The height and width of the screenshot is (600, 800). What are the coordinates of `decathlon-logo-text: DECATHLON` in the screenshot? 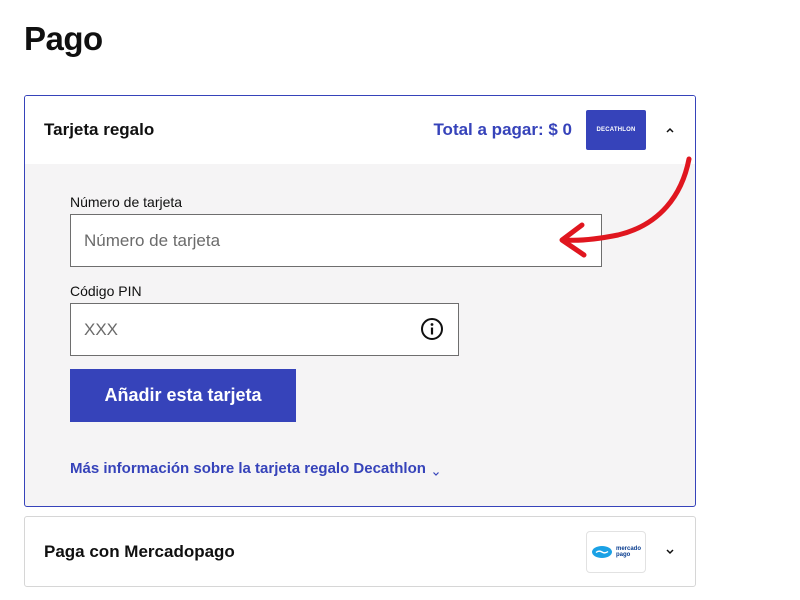 It's located at (616, 130).